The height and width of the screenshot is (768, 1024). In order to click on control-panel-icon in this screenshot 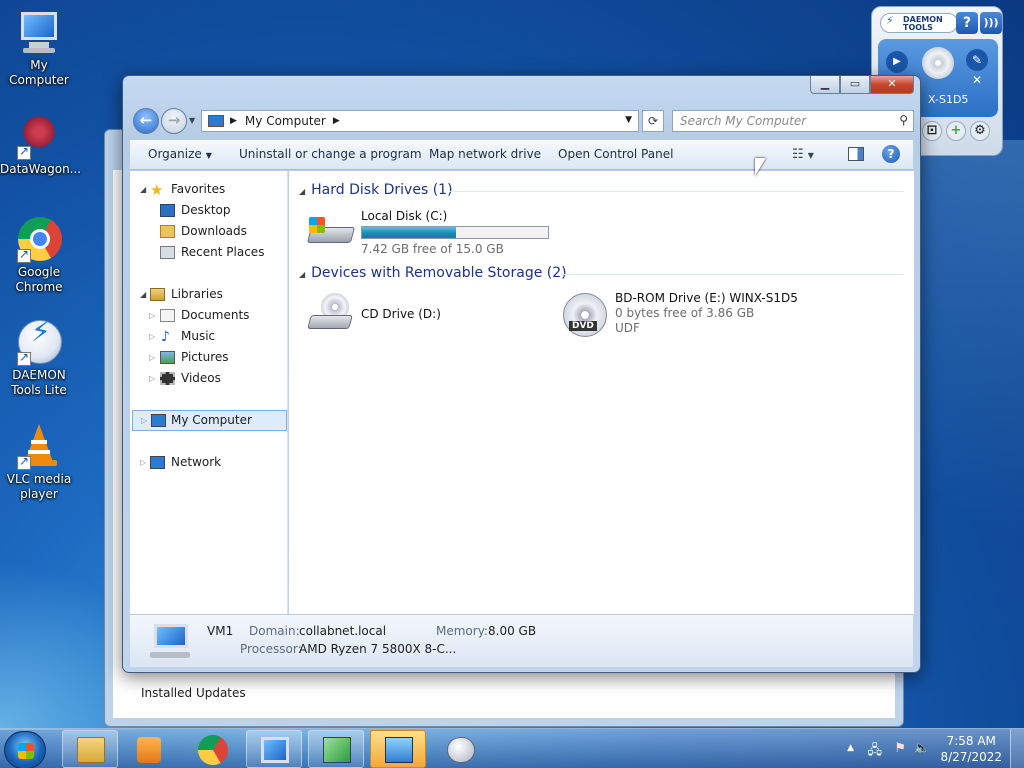, I will do `click(399, 750)`.